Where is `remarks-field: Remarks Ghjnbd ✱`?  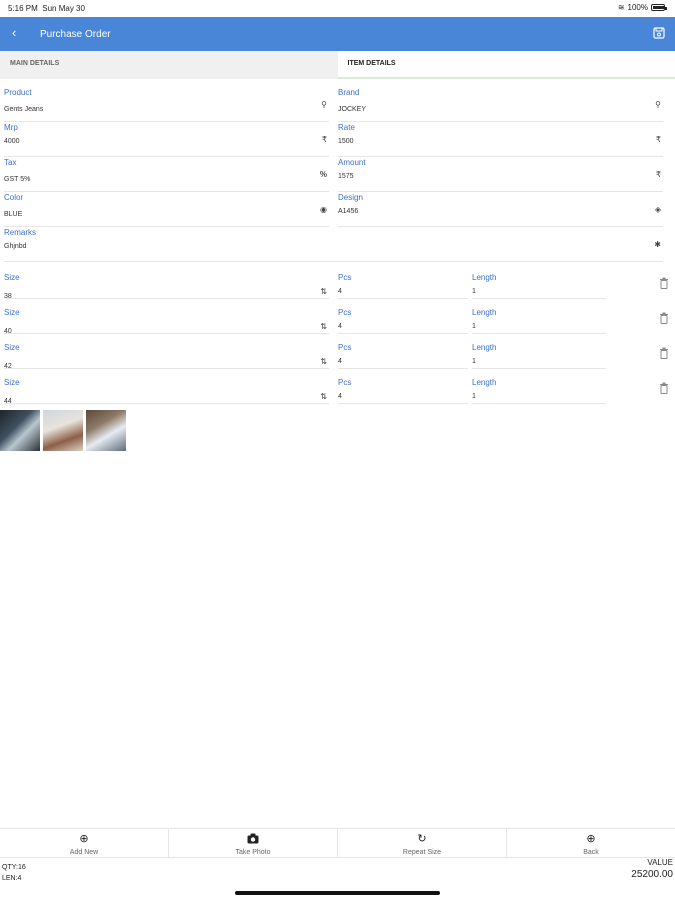
remarks-field: Remarks Ghjnbd ✱ is located at coordinates (333, 245).